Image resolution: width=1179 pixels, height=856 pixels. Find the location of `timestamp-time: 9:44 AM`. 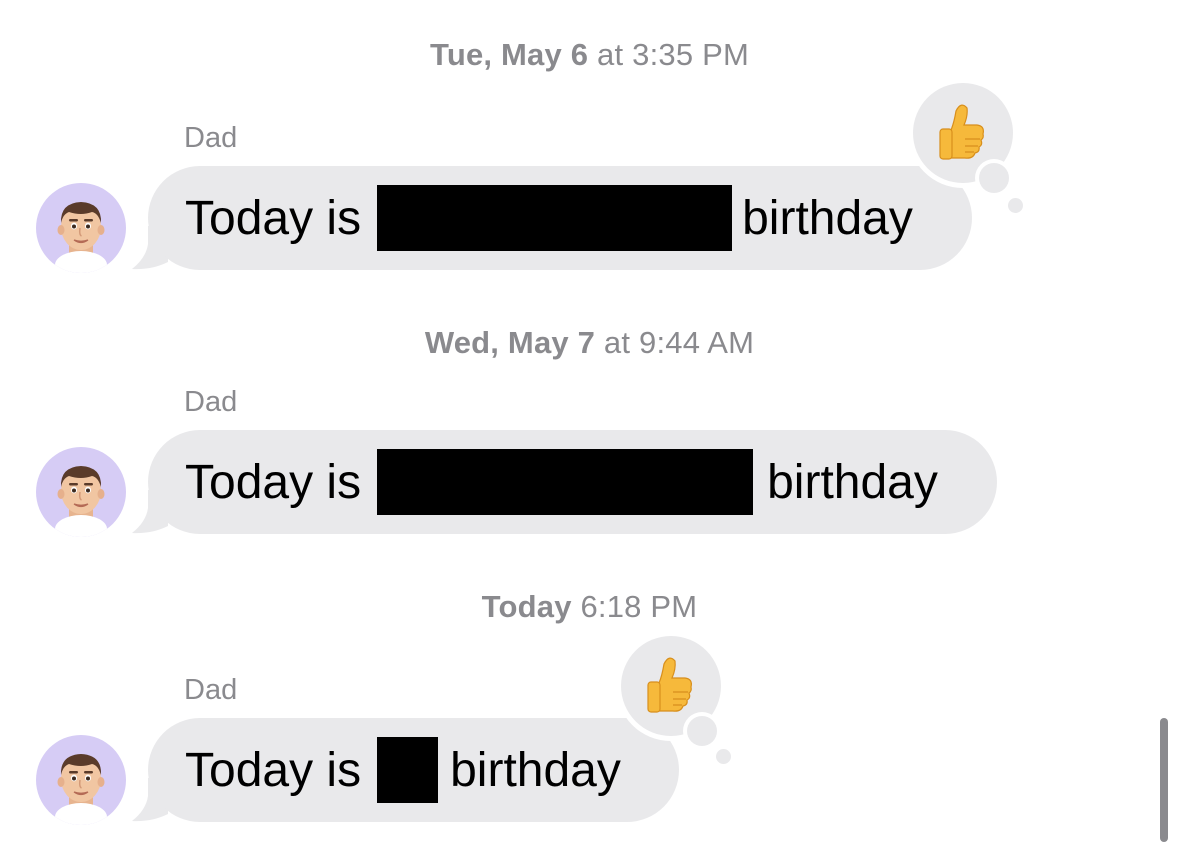

timestamp-time: 9:44 AM is located at coordinates (697, 342).